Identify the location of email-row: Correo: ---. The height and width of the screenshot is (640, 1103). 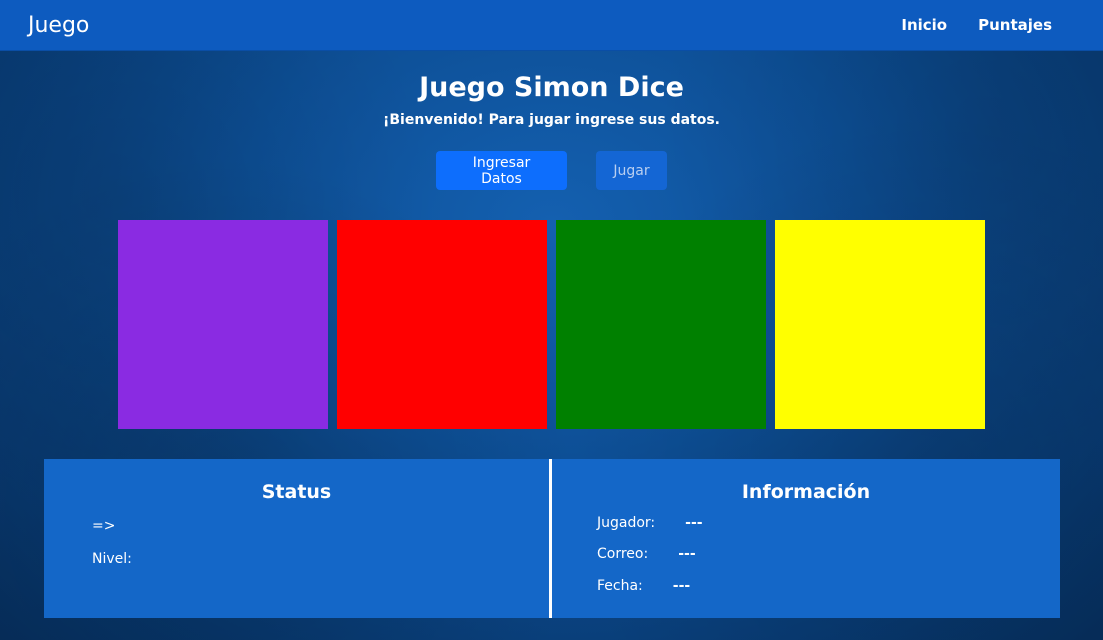
(646, 554).